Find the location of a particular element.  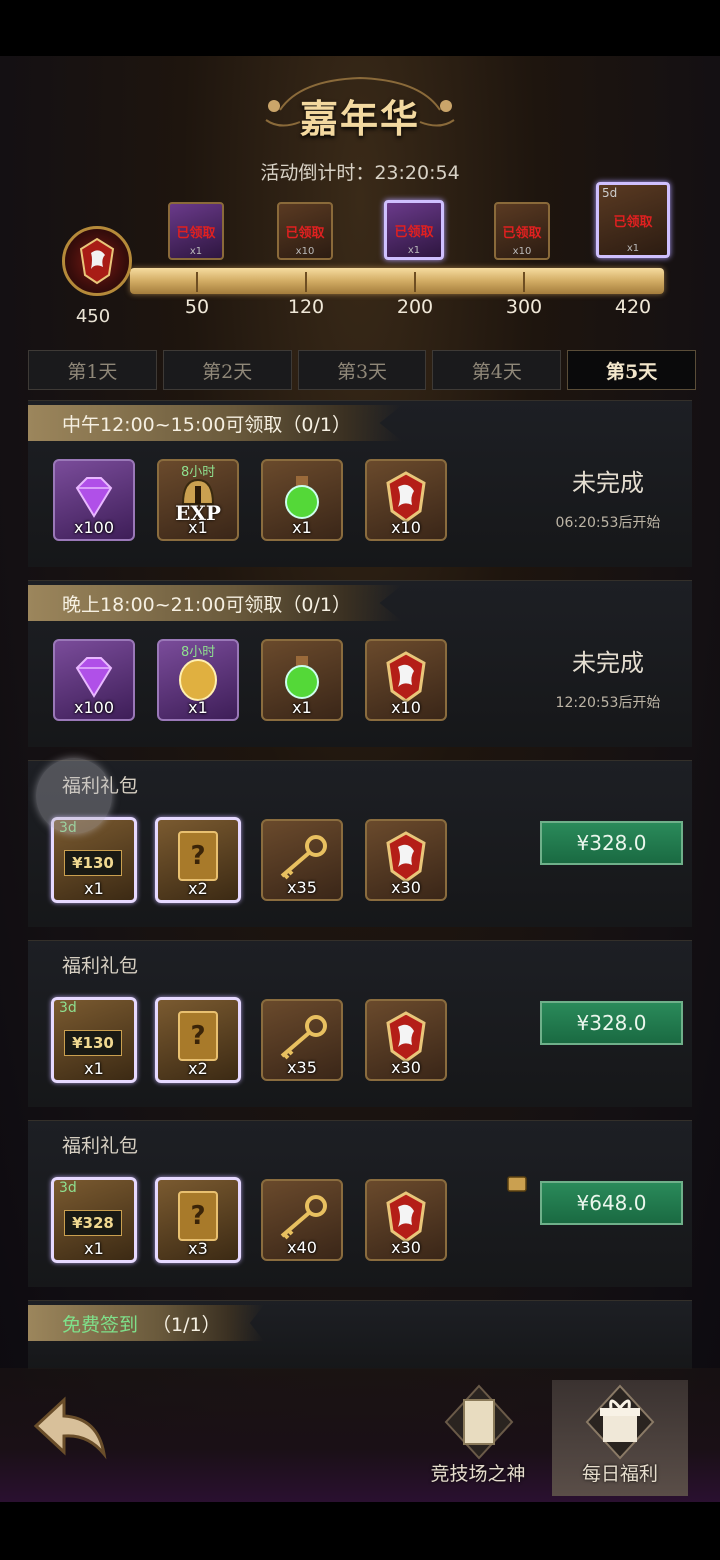

gem-icon is located at coordinates (94, 677).